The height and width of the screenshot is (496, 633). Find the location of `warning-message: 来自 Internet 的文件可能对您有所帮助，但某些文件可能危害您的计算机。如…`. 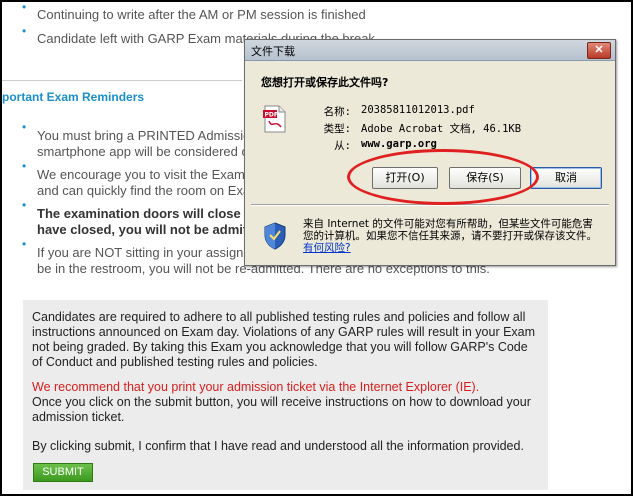

warning-message: 来自 Internet 的文件可能对您有所帮助，但某些文件可能危害您的计算机。如… is located at coordinates (450, 230).